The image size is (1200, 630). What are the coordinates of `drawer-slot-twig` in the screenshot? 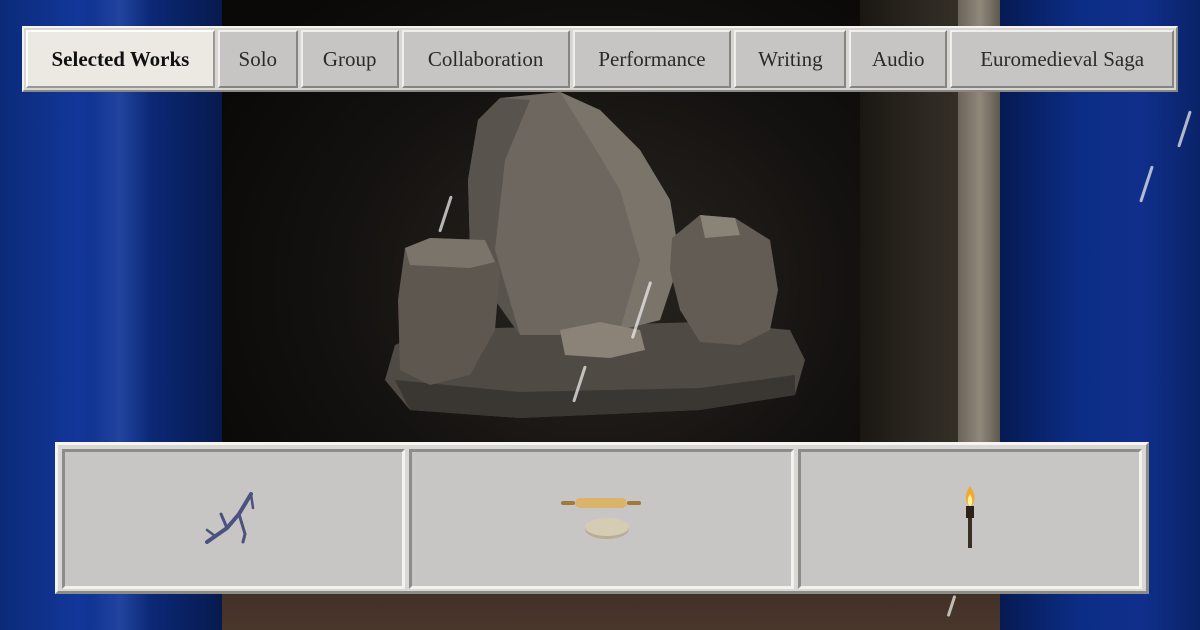 It's located at (234, 519).